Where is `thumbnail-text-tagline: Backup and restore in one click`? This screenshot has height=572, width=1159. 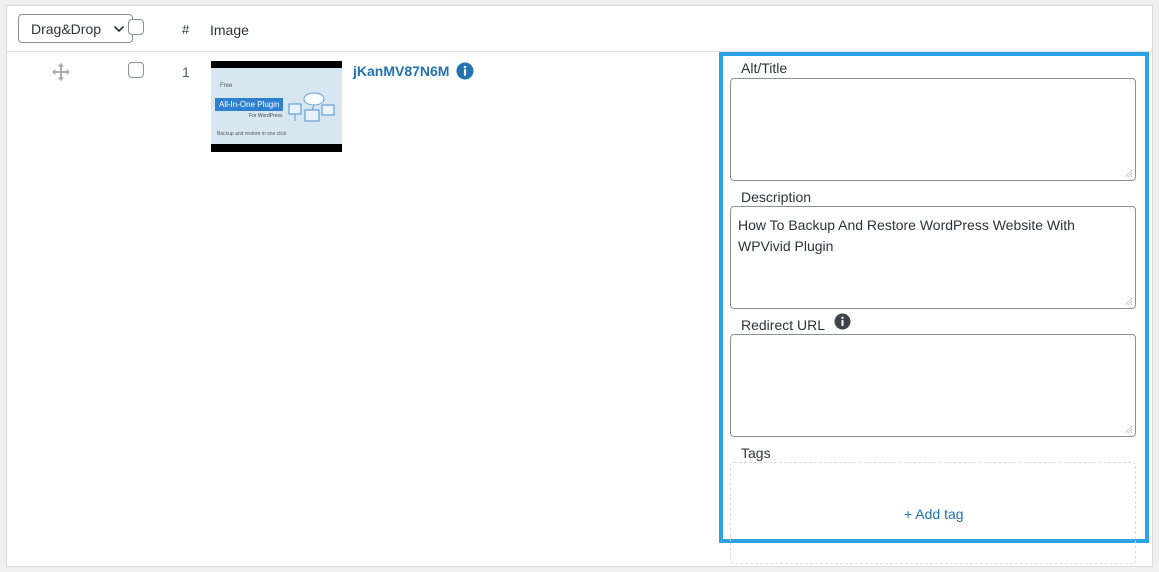 thumbnail-text-tagline: Backup and restore in one click is located at coordinates (252, 134).